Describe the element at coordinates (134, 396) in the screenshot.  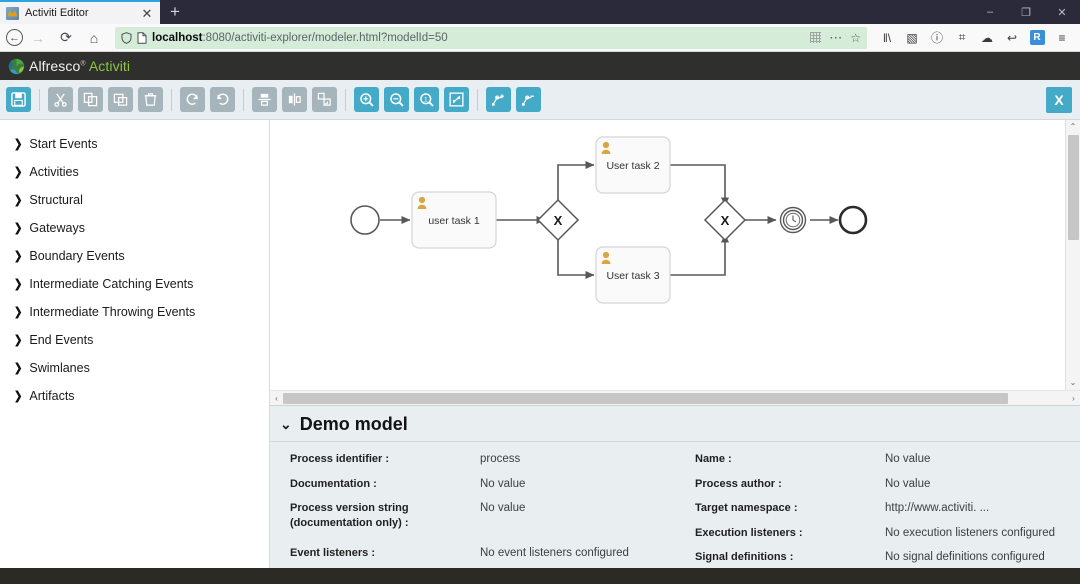
I see `palette-group-artifacts: ❯ Artifacts` at that location.